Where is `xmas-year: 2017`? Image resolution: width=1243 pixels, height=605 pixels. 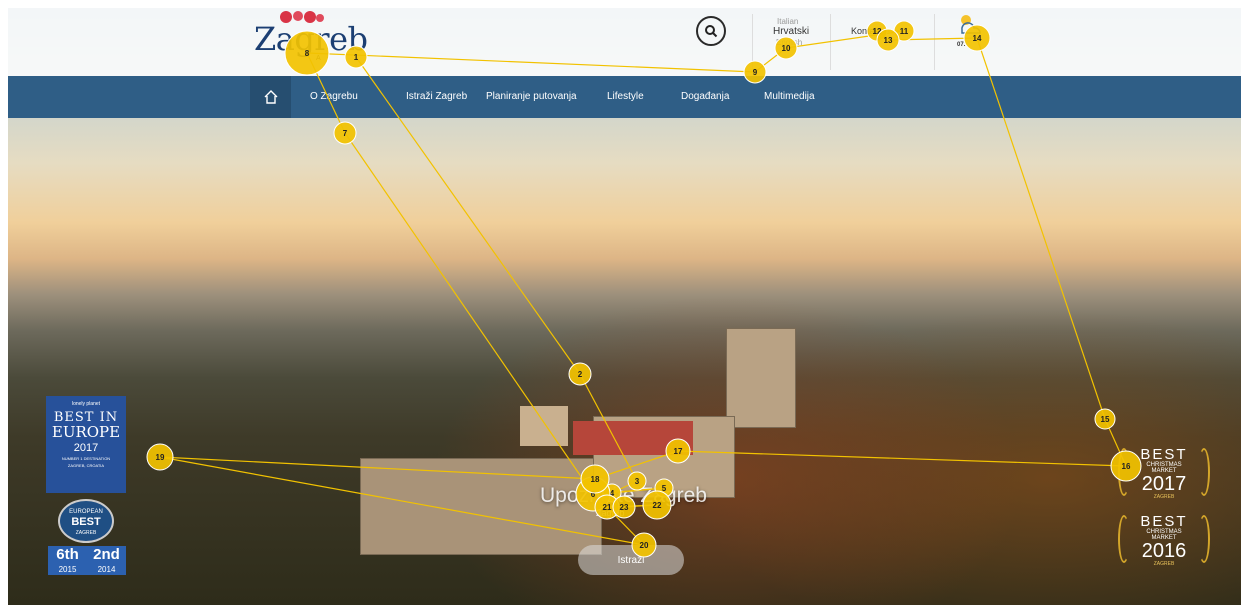
xmas-year: 2017 is located at coordinates (1164, 484).